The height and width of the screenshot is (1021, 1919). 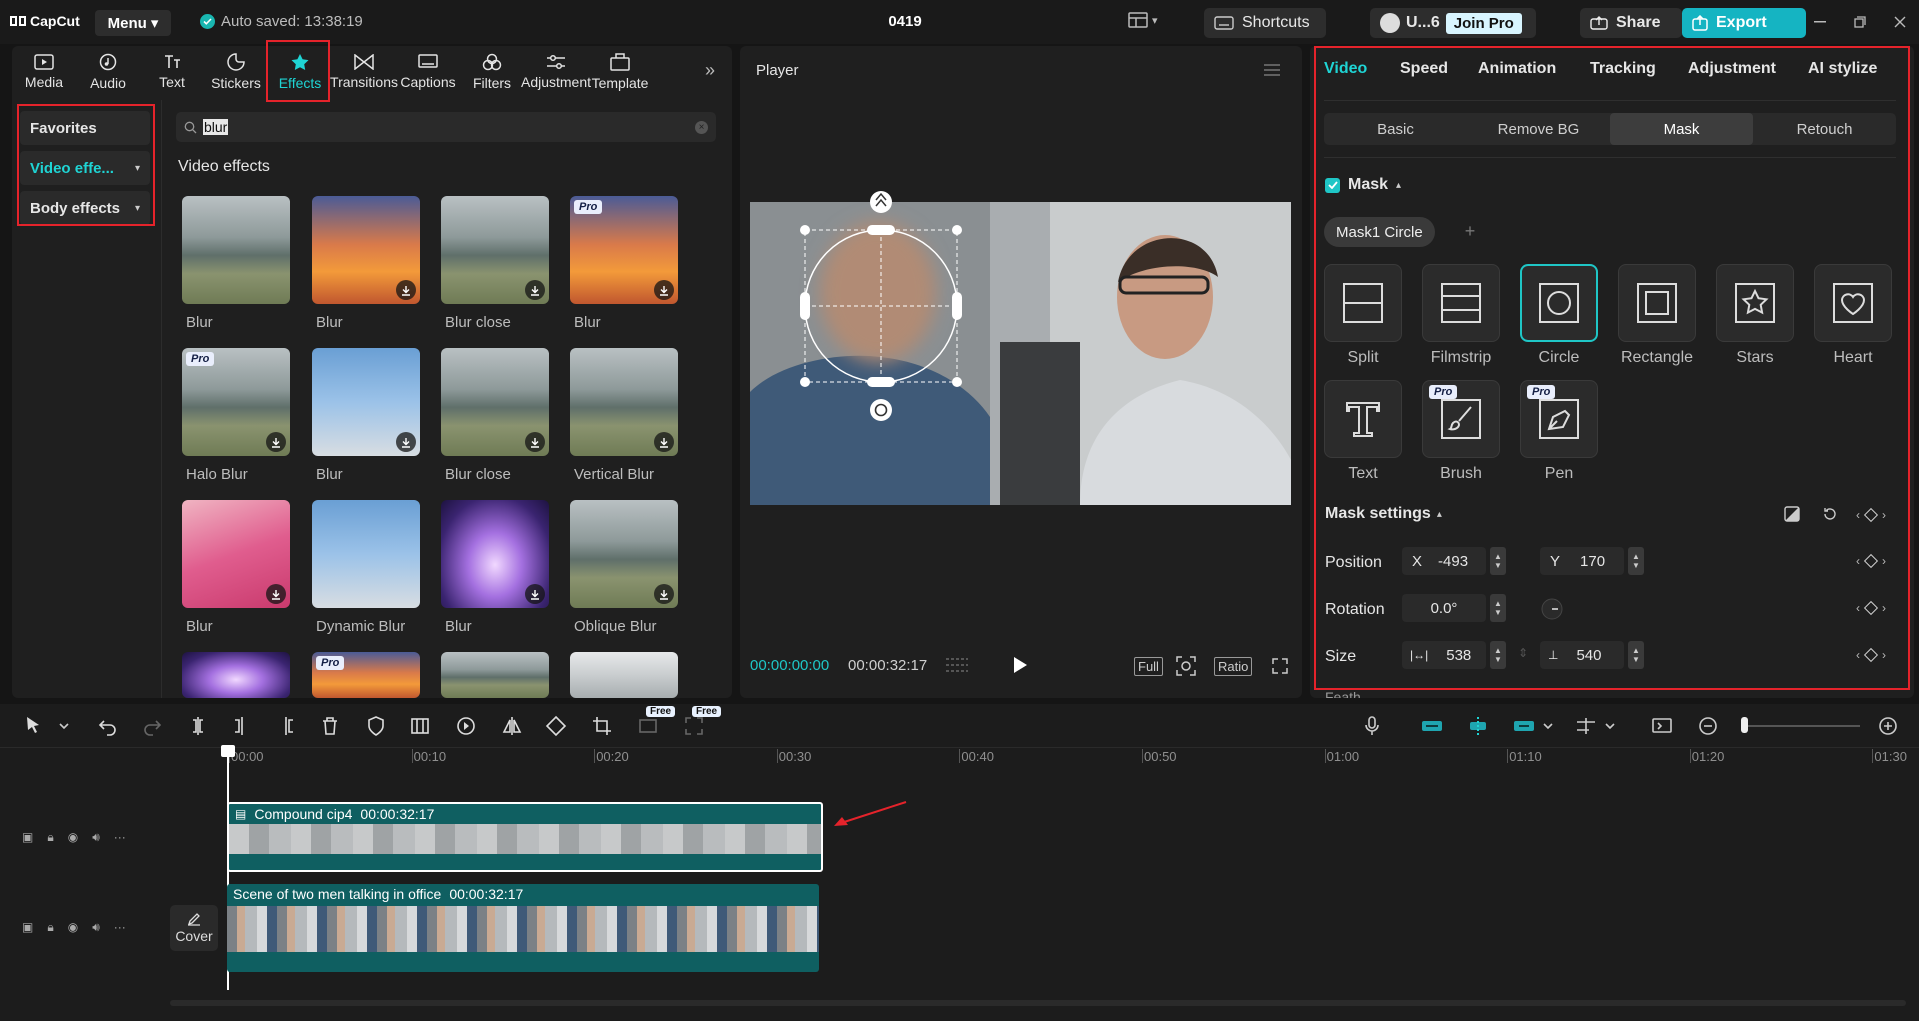 What do you see at coordinates (1586, 726) in the screenshot?
I see `preview-axis-icon` at bounding box center [1586, 726].